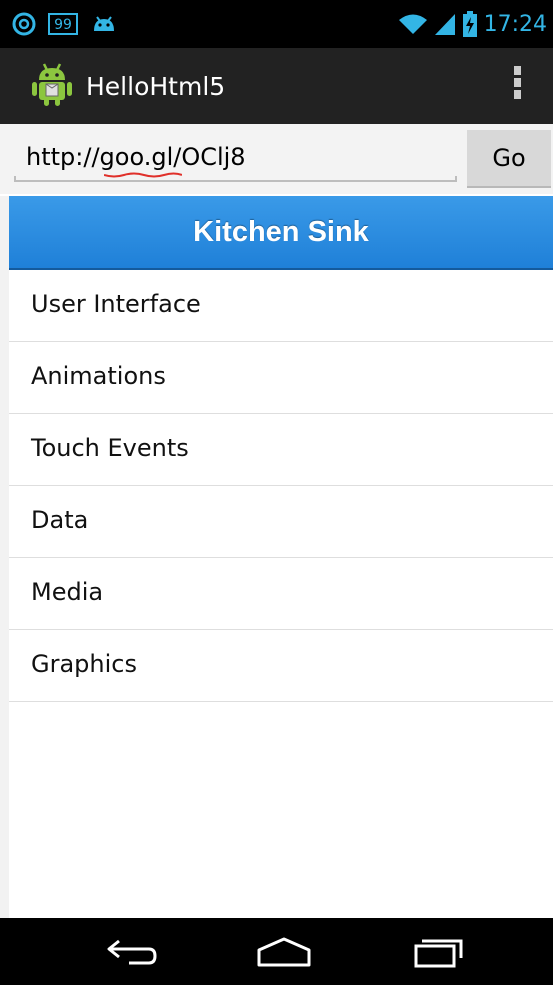  What do you see at coordinates (84, 664) in the screenshot?
I see `list-item-label: Graphics` at bounding box center [84, 664].